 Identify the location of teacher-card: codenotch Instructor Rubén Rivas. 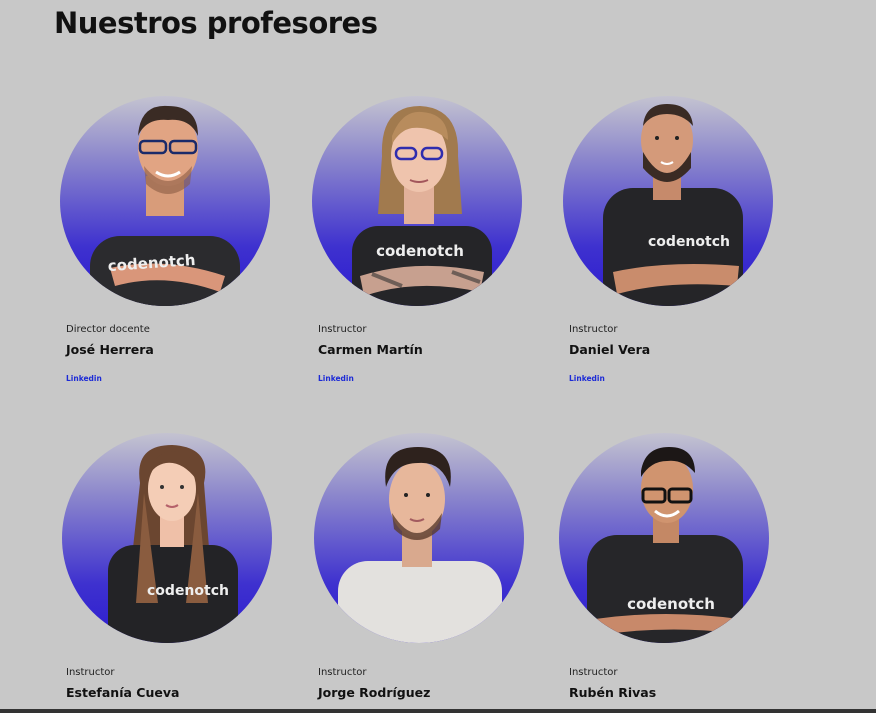
(677, 573).